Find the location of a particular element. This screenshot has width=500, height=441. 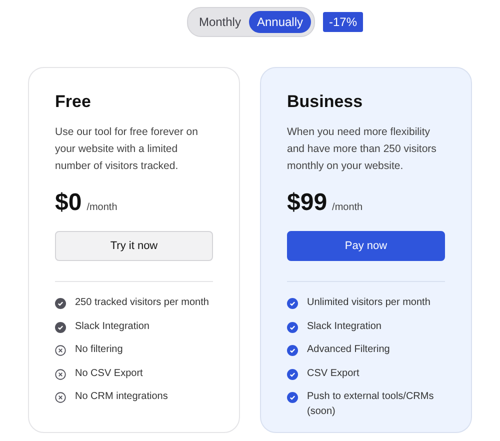

plan-description: When you need more flexibility and have more than 250 visitors monthly on your website. is located at coordinates (362, 149).